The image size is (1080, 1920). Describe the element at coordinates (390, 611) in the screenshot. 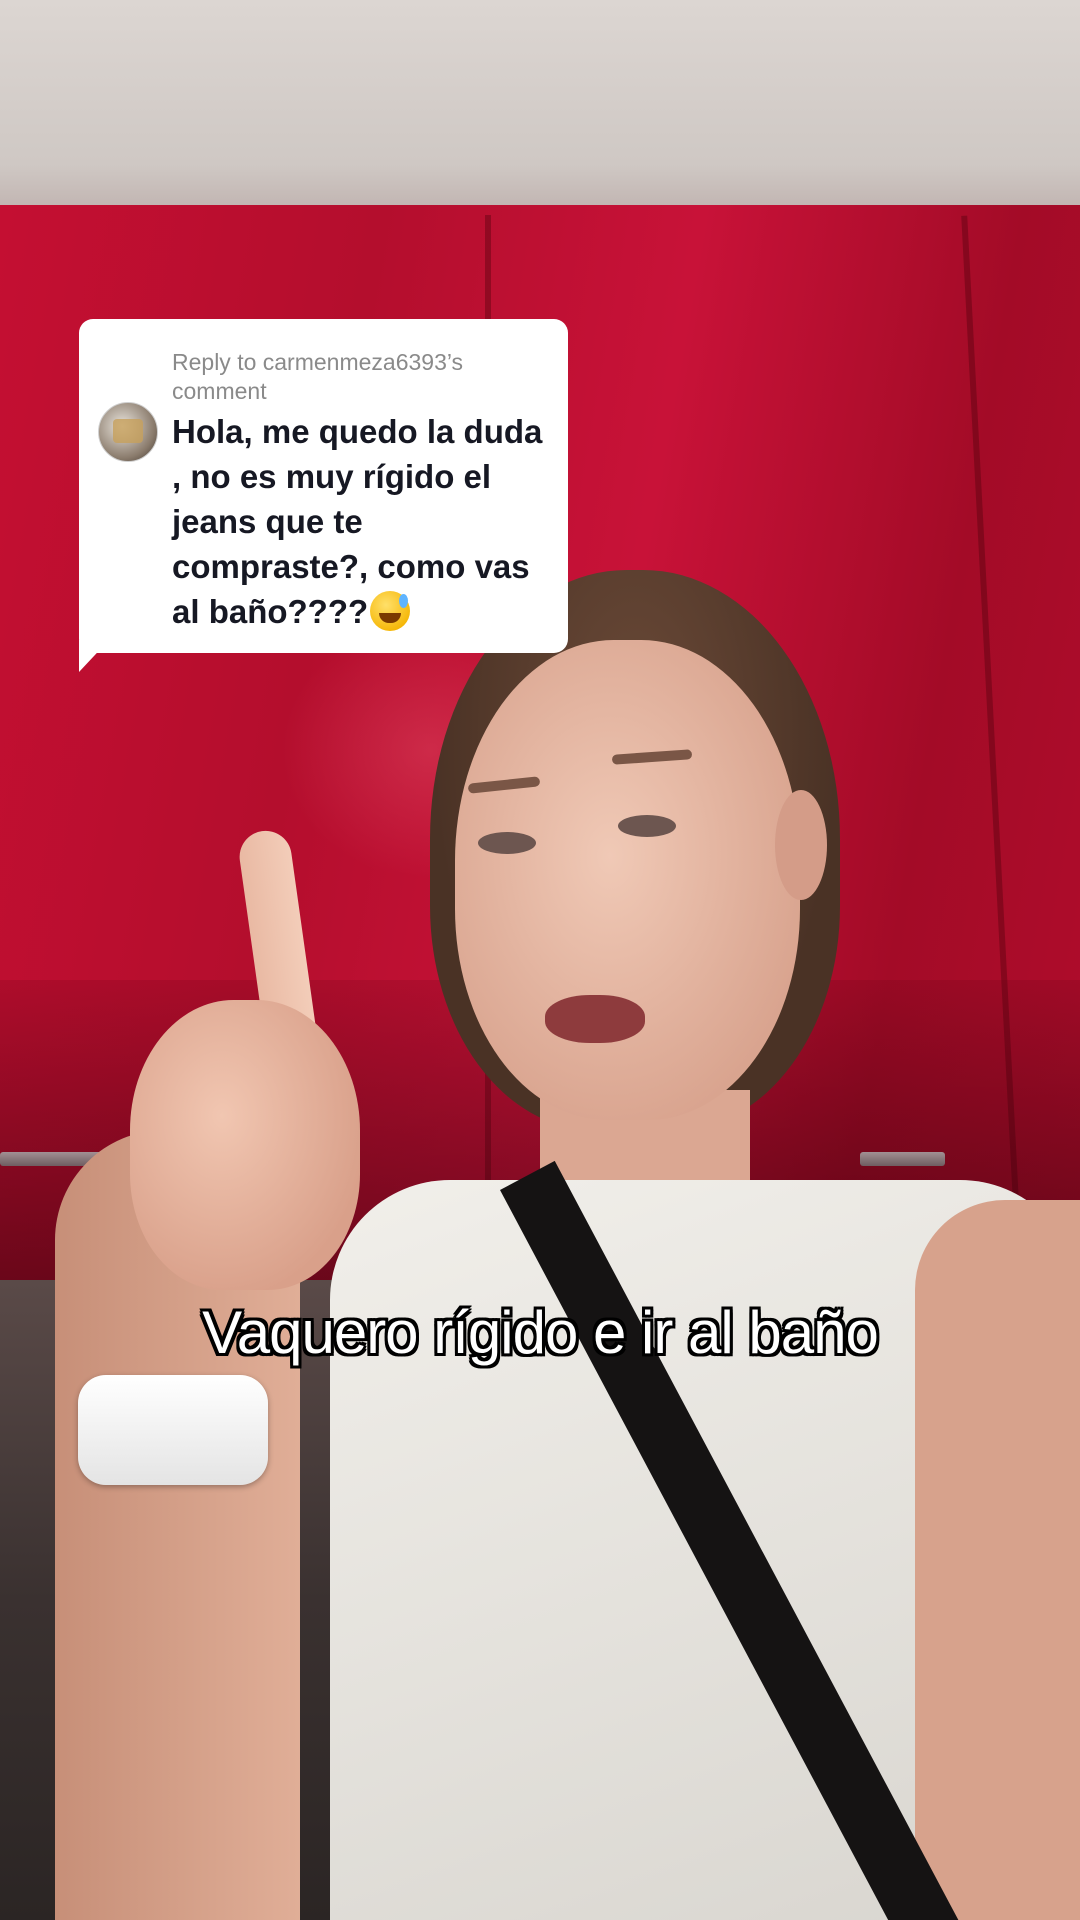

I see `grinning-face-with-sweat-icon` at that location.